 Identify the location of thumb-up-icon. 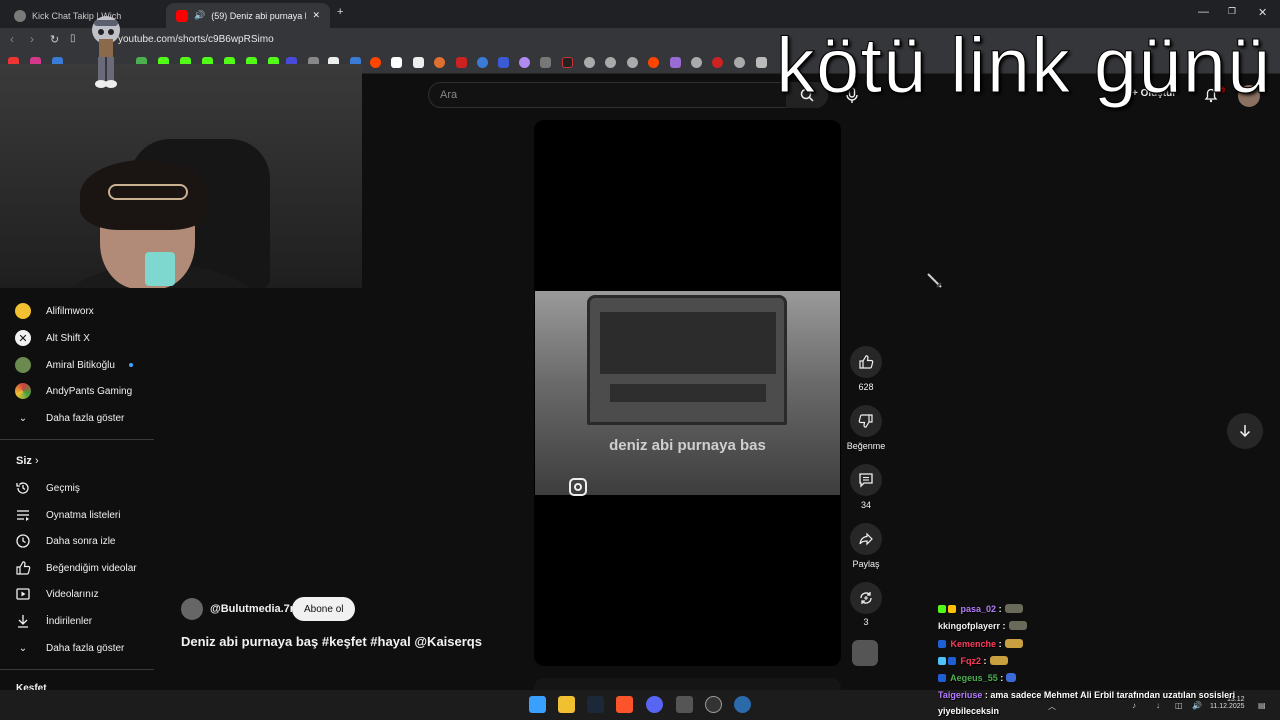
(23, 568).